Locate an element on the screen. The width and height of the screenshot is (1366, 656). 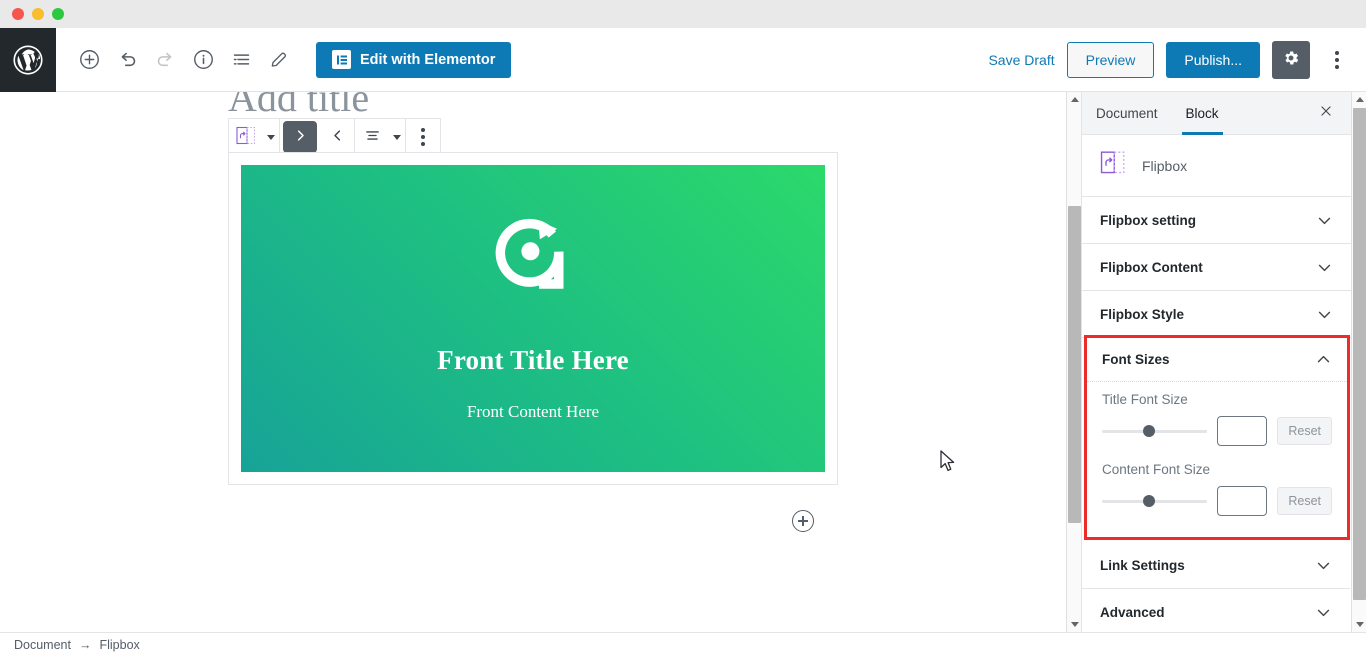
close-sidebar-button is located at coordinates (1326, 113).